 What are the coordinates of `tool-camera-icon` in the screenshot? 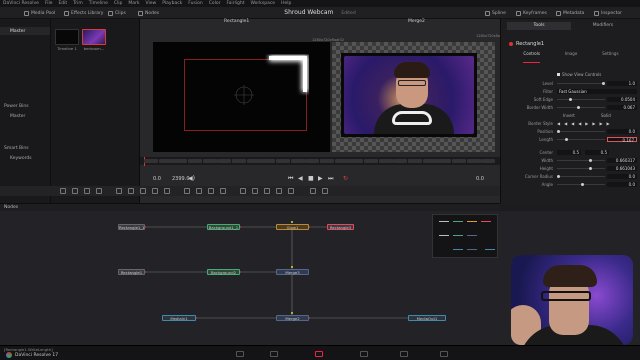 It's located at (267, 191).